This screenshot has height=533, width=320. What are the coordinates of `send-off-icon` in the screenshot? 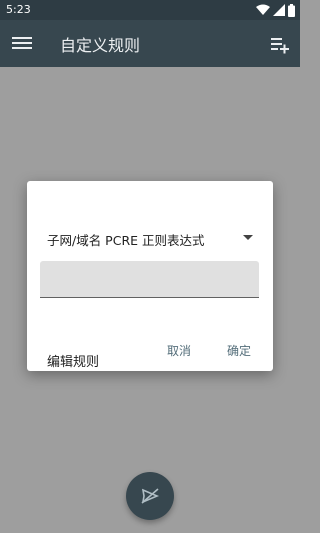 It's located at (150, 496).